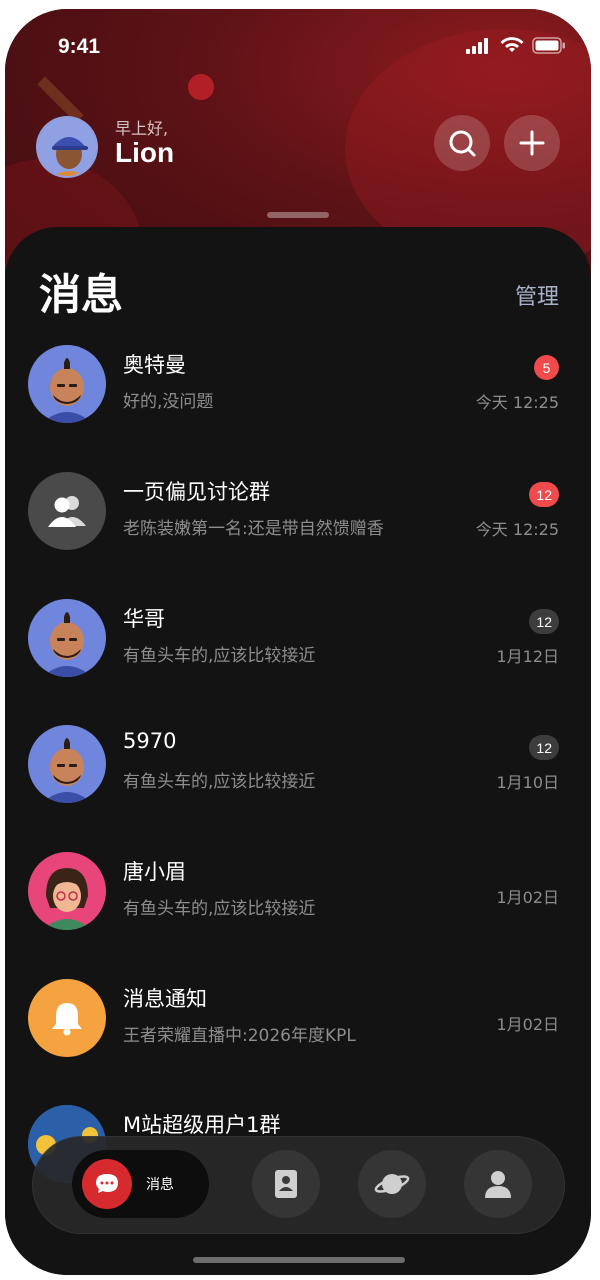 Image resolution: width=600 pixels, height=1280 pixels. Describe the element at coordinates (537, 295) in the screenshot. I see `manage-button: 管理` at that location.